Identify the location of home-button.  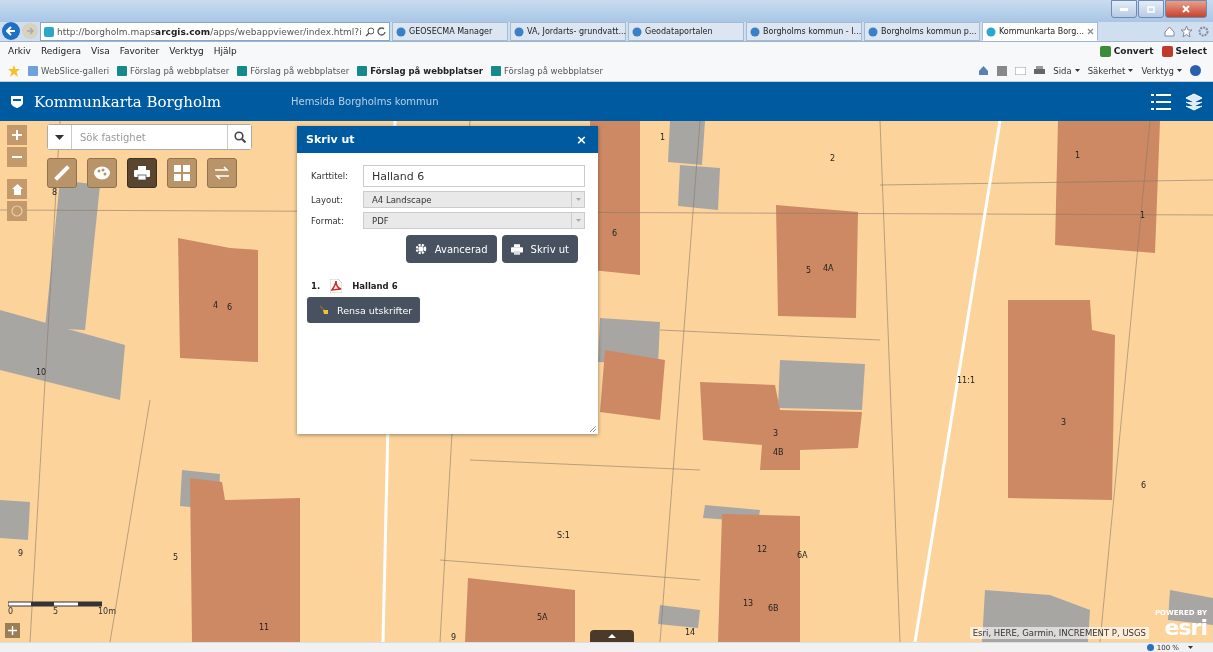
(17, 189).